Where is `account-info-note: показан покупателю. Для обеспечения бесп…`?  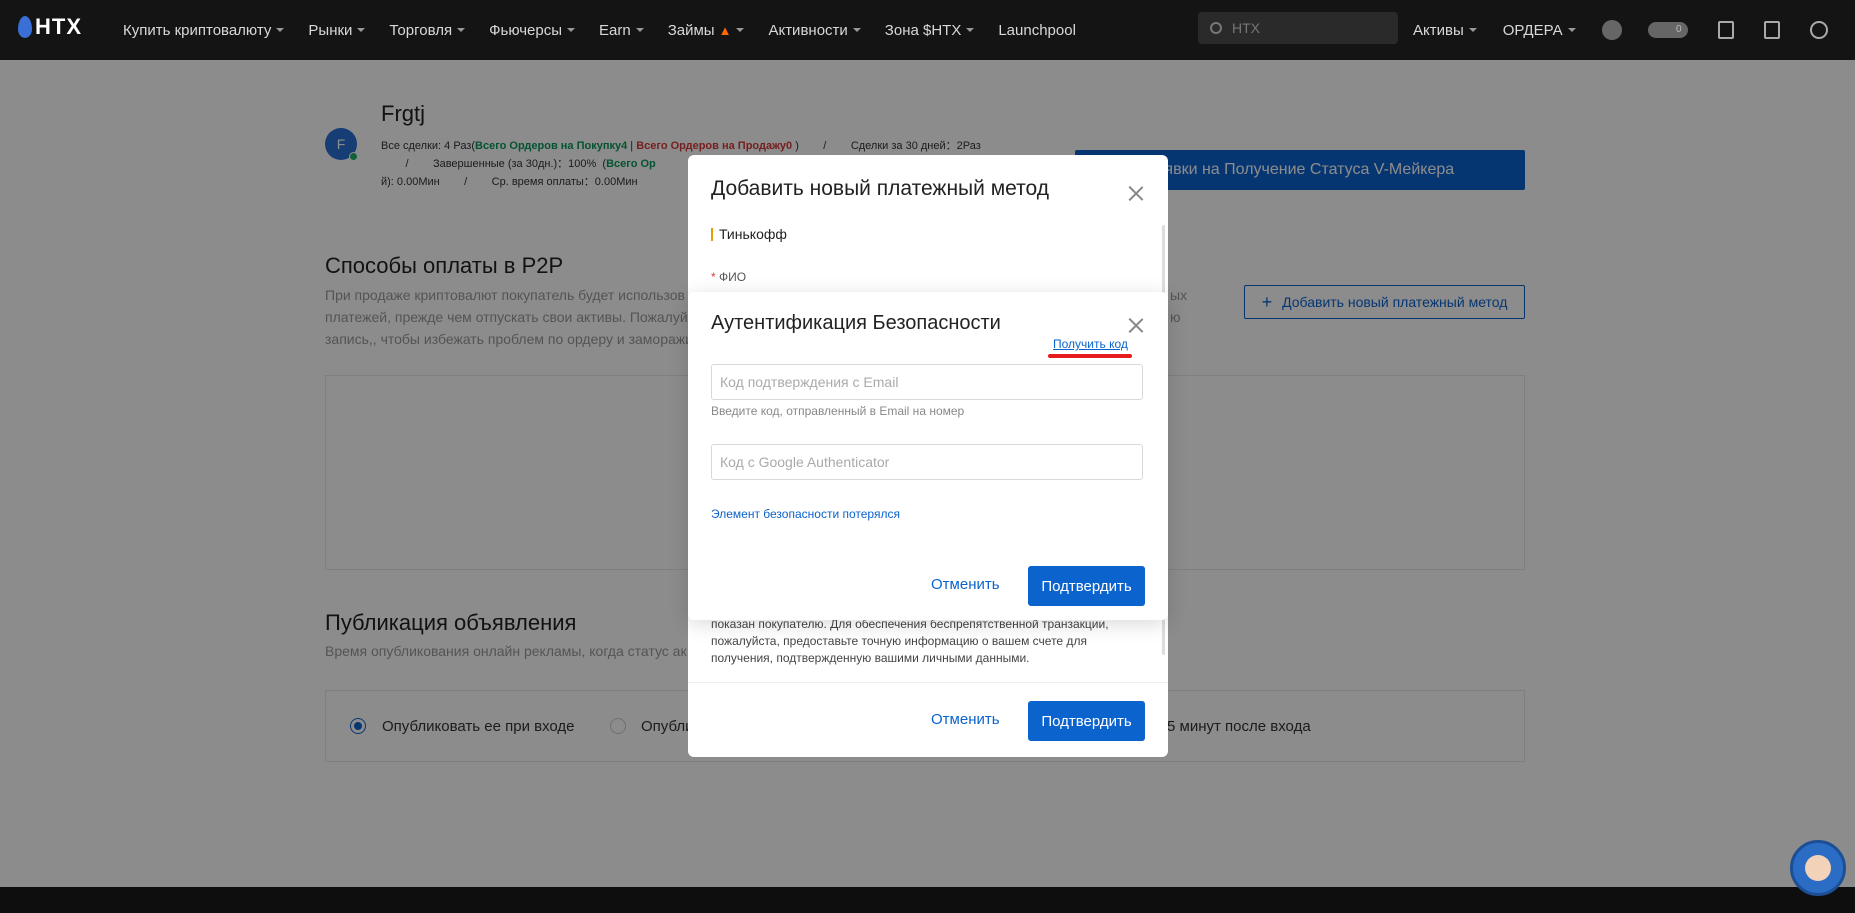
account-info-note: показан покупателю. Для обеспечения бесп… is located at coordinates (921, 641).